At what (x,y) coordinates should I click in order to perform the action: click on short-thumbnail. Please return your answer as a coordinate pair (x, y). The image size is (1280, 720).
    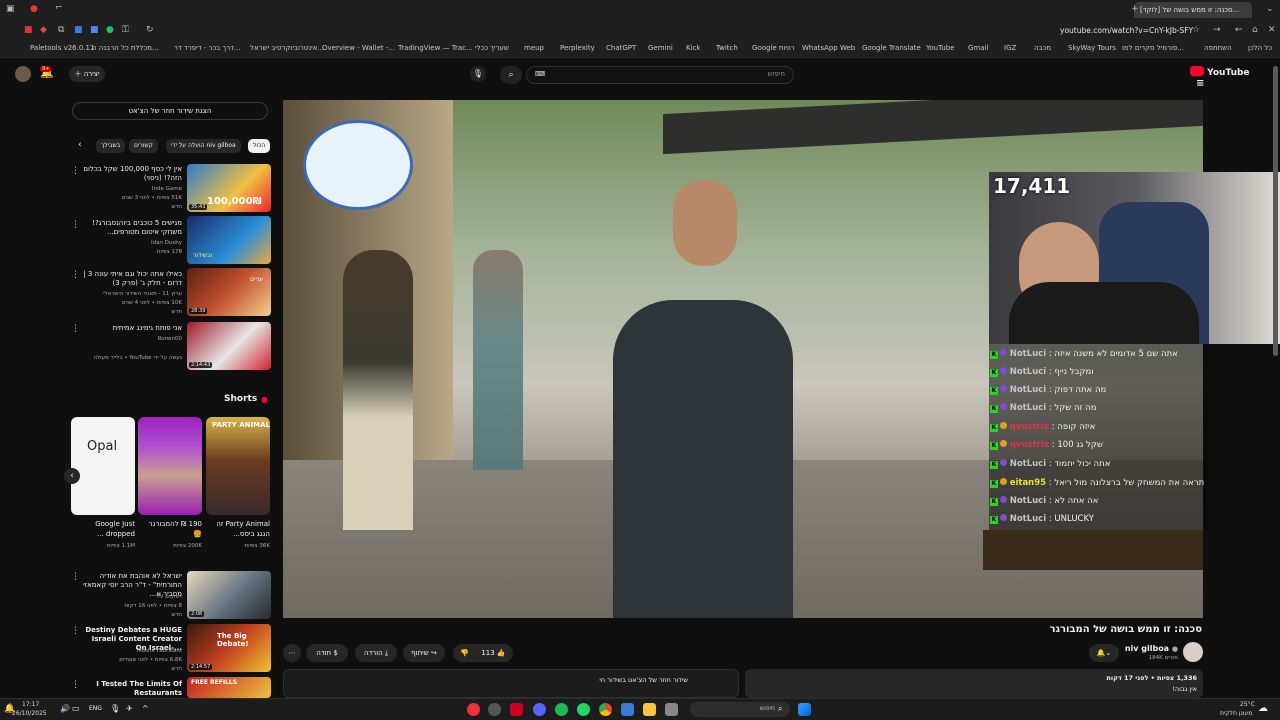
    Looking at the image, I should click on (170, 466).